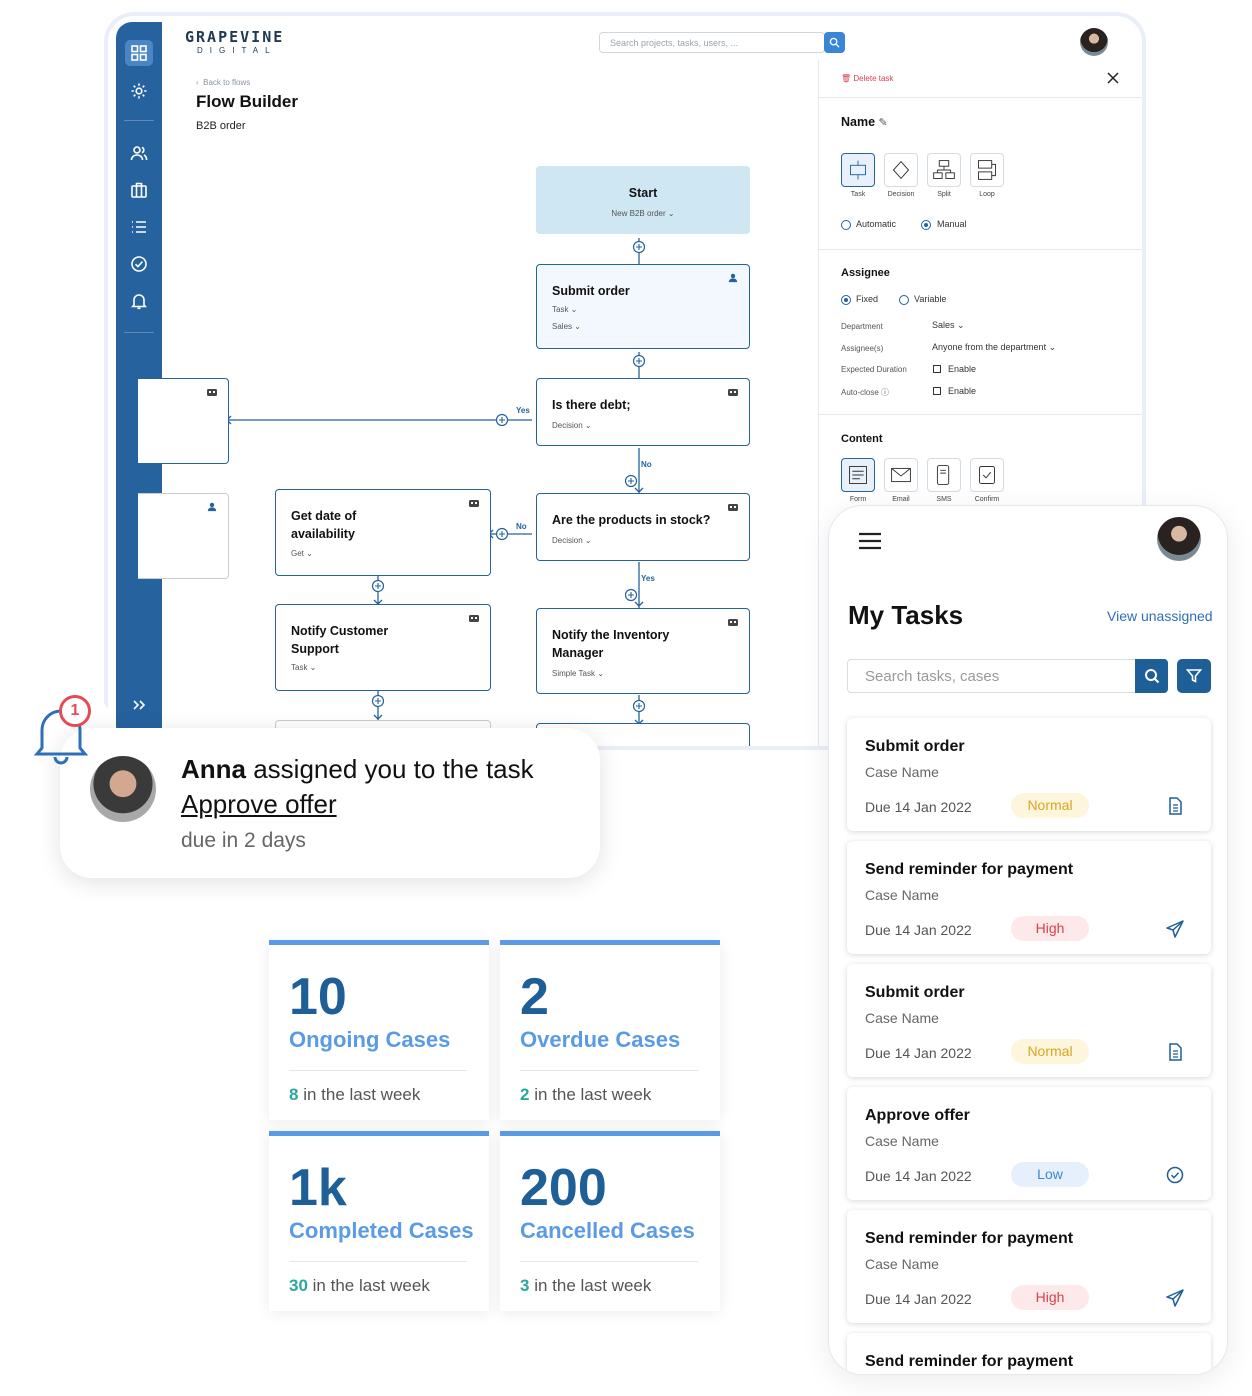  What do you see at coordinates (643, 412) in the screenshot?
I see `debt-decision-node: Is there debt; Decision ⌄` at bounding box center [643, 412].